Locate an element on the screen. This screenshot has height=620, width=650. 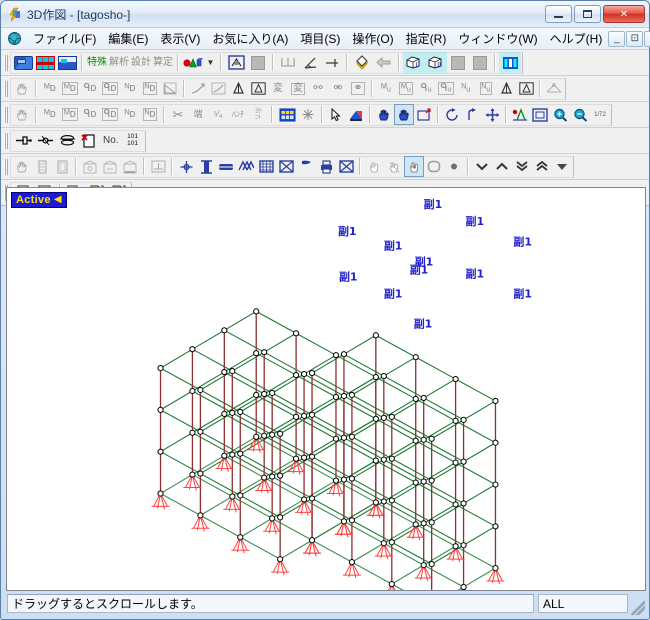
pick-a-button is located at coordinates (374, 166).